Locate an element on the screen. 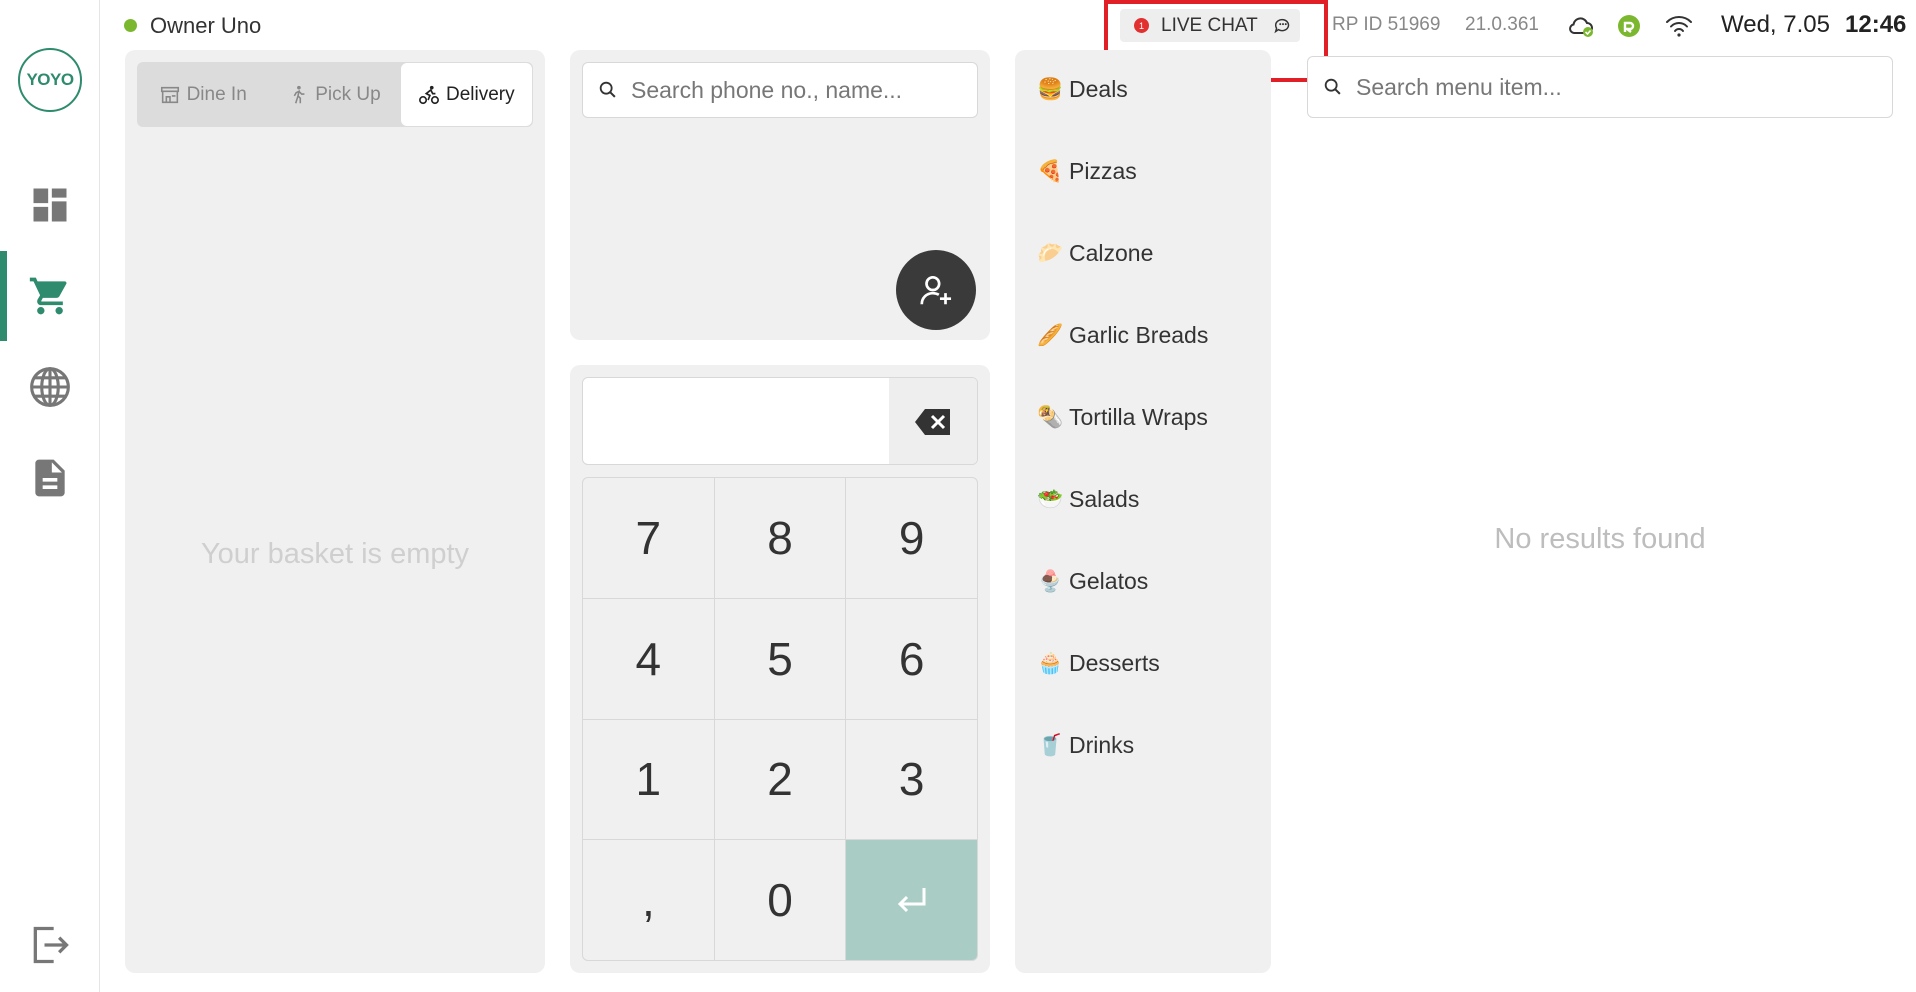 The height and width of the screenshot is (992, 1916). key-4: 4 is located at coordinates (648, 658).